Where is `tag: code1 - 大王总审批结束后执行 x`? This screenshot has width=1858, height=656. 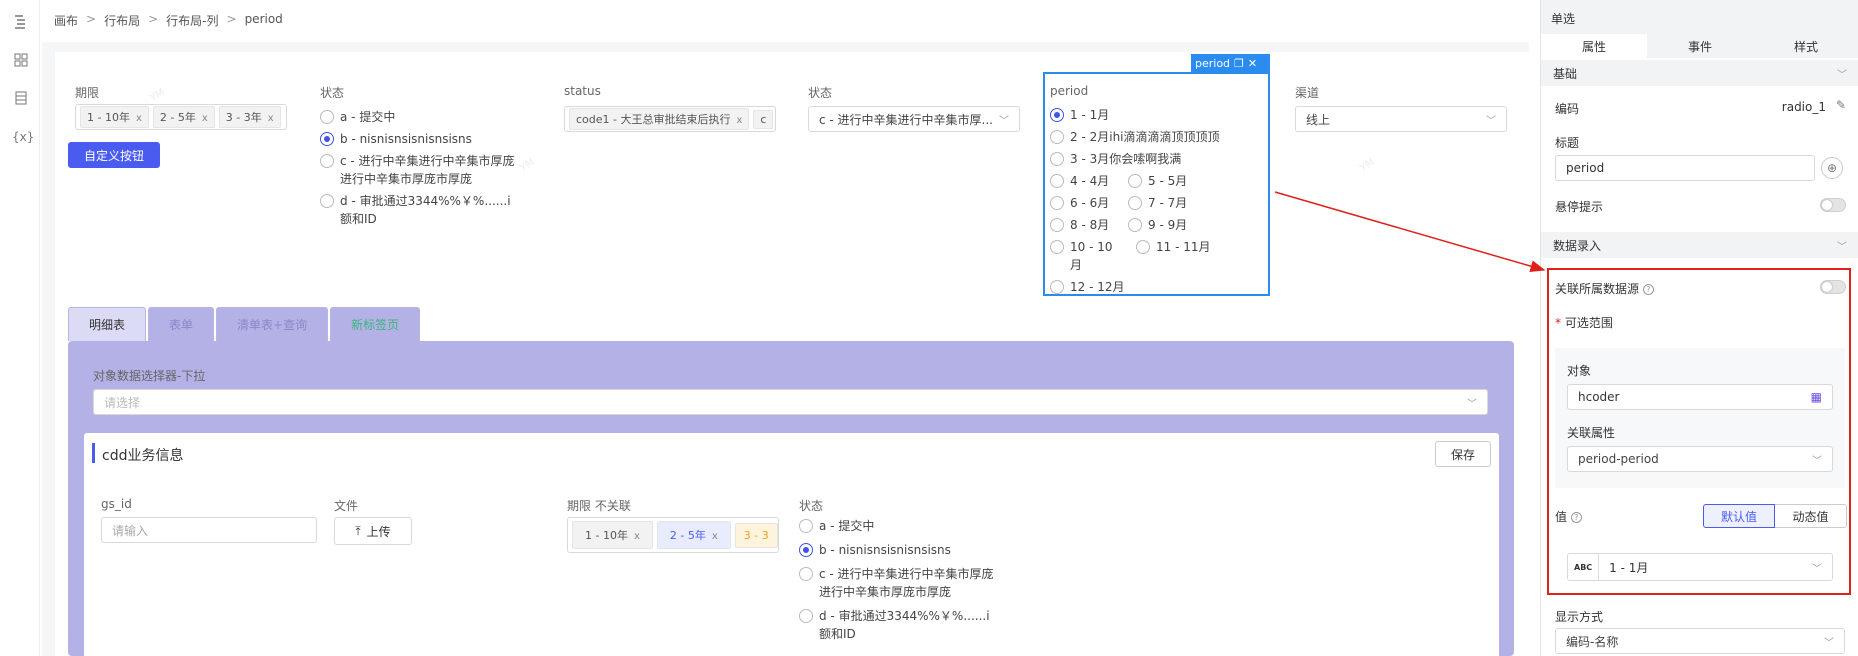
tag: code1 - 大王总审批结束后执行 x is located at coordinates (659, 119).